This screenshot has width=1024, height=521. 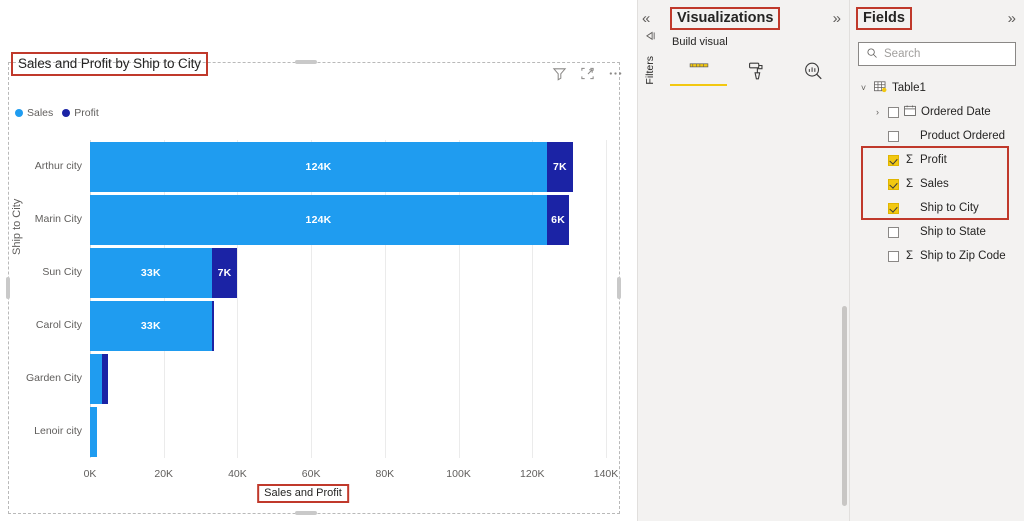 What do you see at coordinates (306, 62) in the screenshot?
I see `resize-handle-top` at bounding box center [306, 62].